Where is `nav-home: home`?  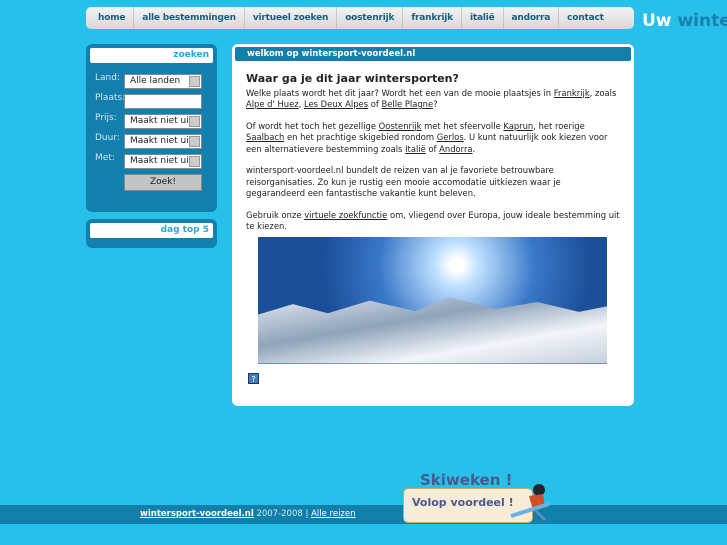
nav-home: home is located at coordinates (112, 18).